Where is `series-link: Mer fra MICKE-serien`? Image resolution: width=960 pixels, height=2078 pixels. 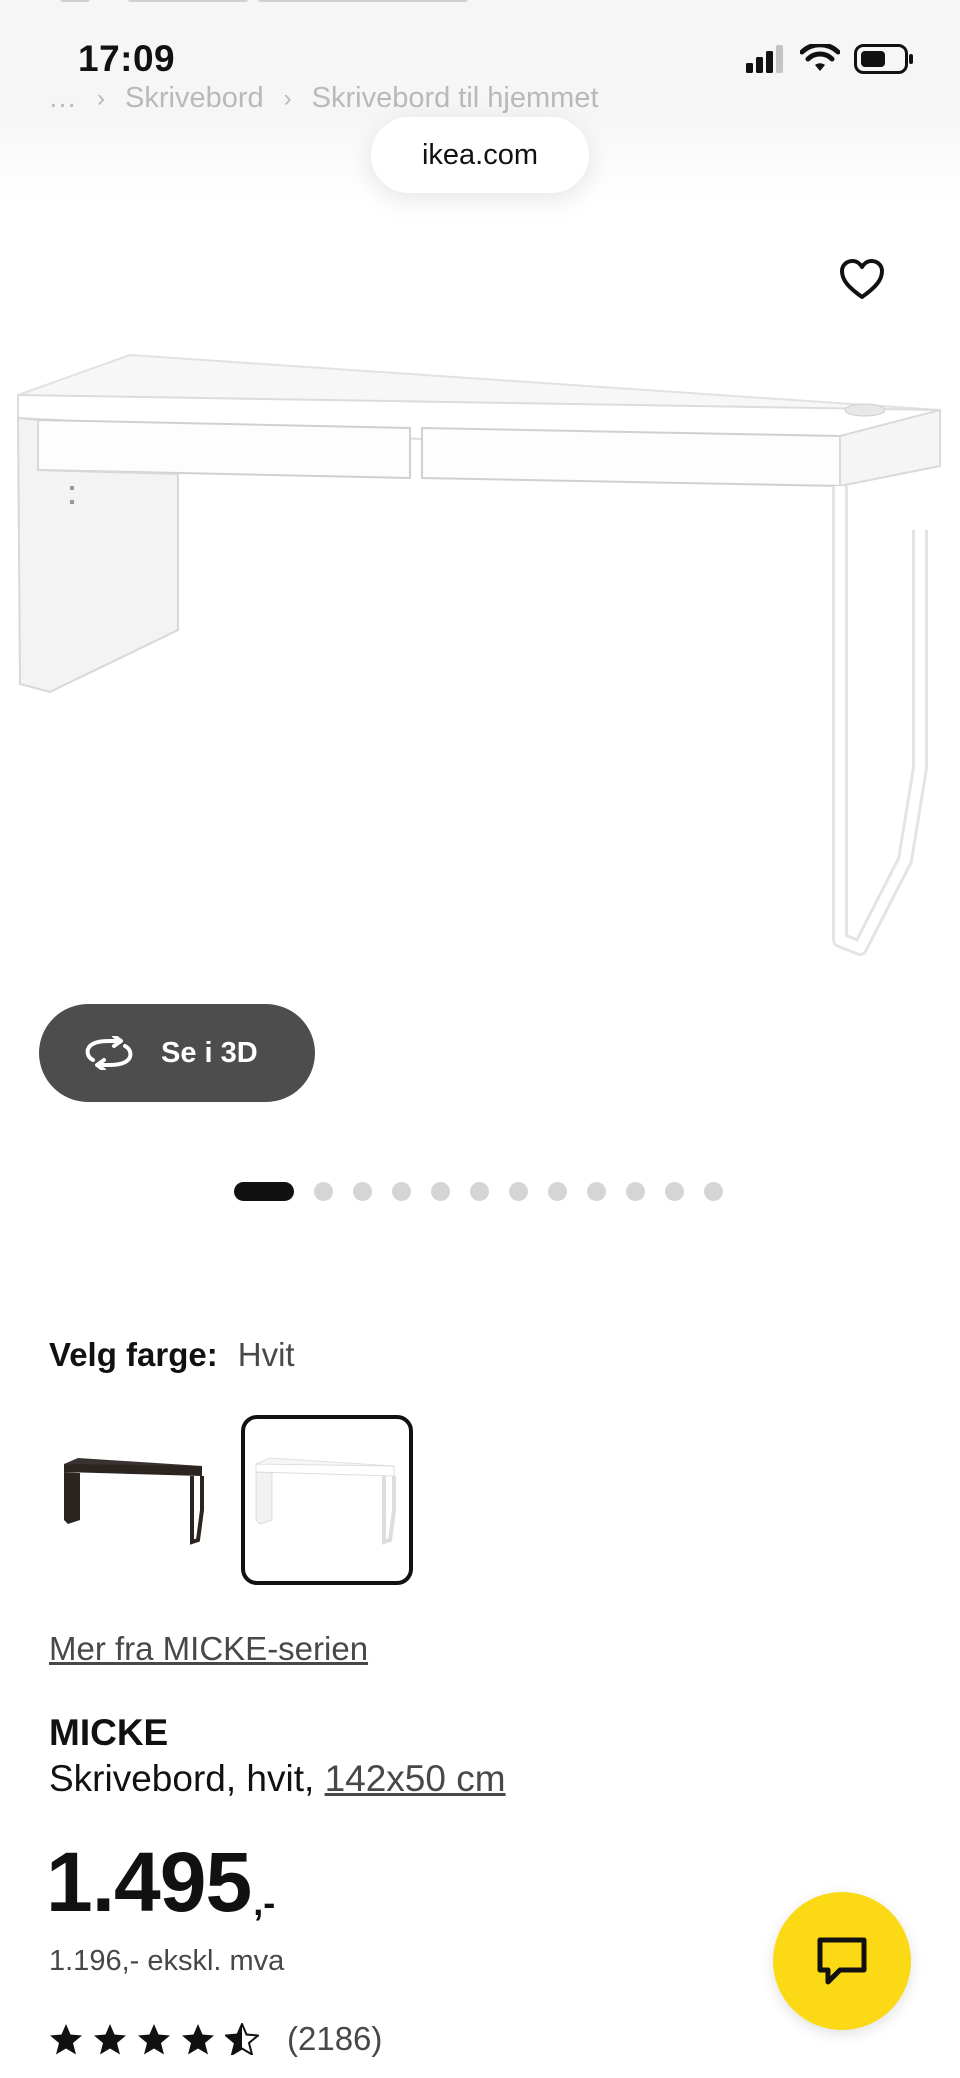 series-link: Mer fra MICKE-serien is located at coordinates (208, 1649).